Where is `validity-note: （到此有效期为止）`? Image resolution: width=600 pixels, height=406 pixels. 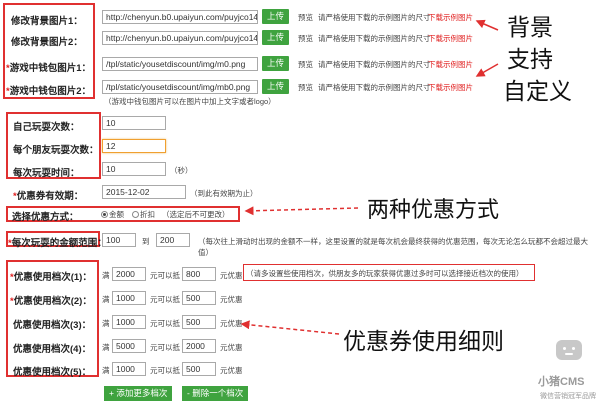
validity-note: （到此有效期为止） is located at coordinates (224, 193).